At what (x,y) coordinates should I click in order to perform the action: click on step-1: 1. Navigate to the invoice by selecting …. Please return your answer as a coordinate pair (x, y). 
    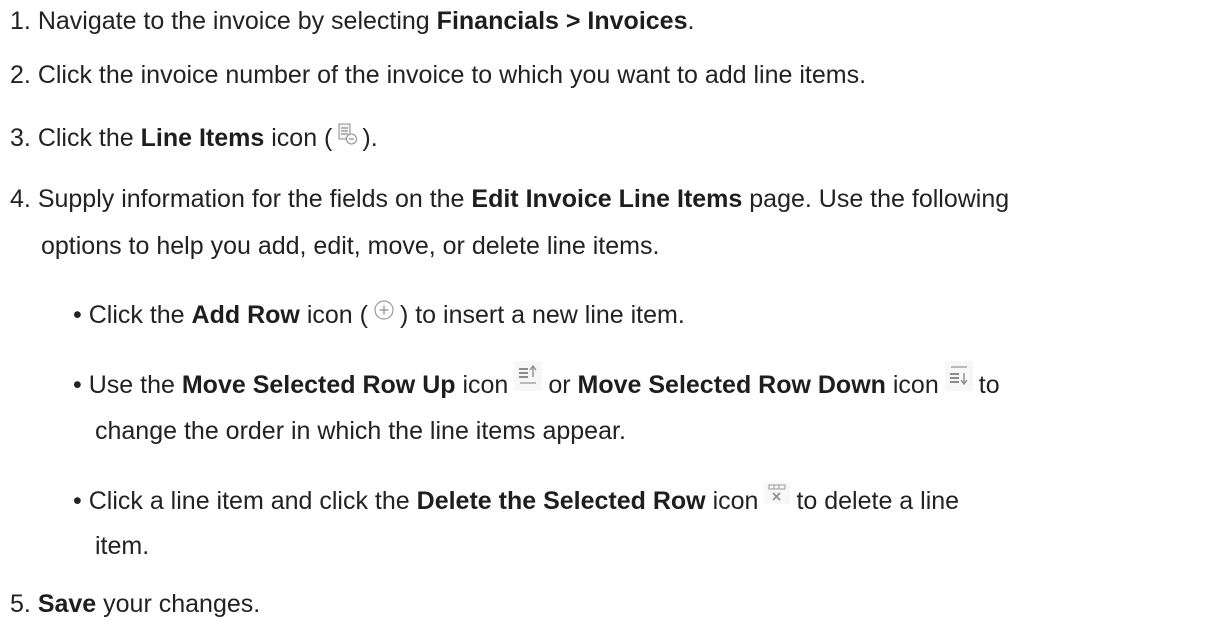
    Looking at the image, I should click on (352, 21).